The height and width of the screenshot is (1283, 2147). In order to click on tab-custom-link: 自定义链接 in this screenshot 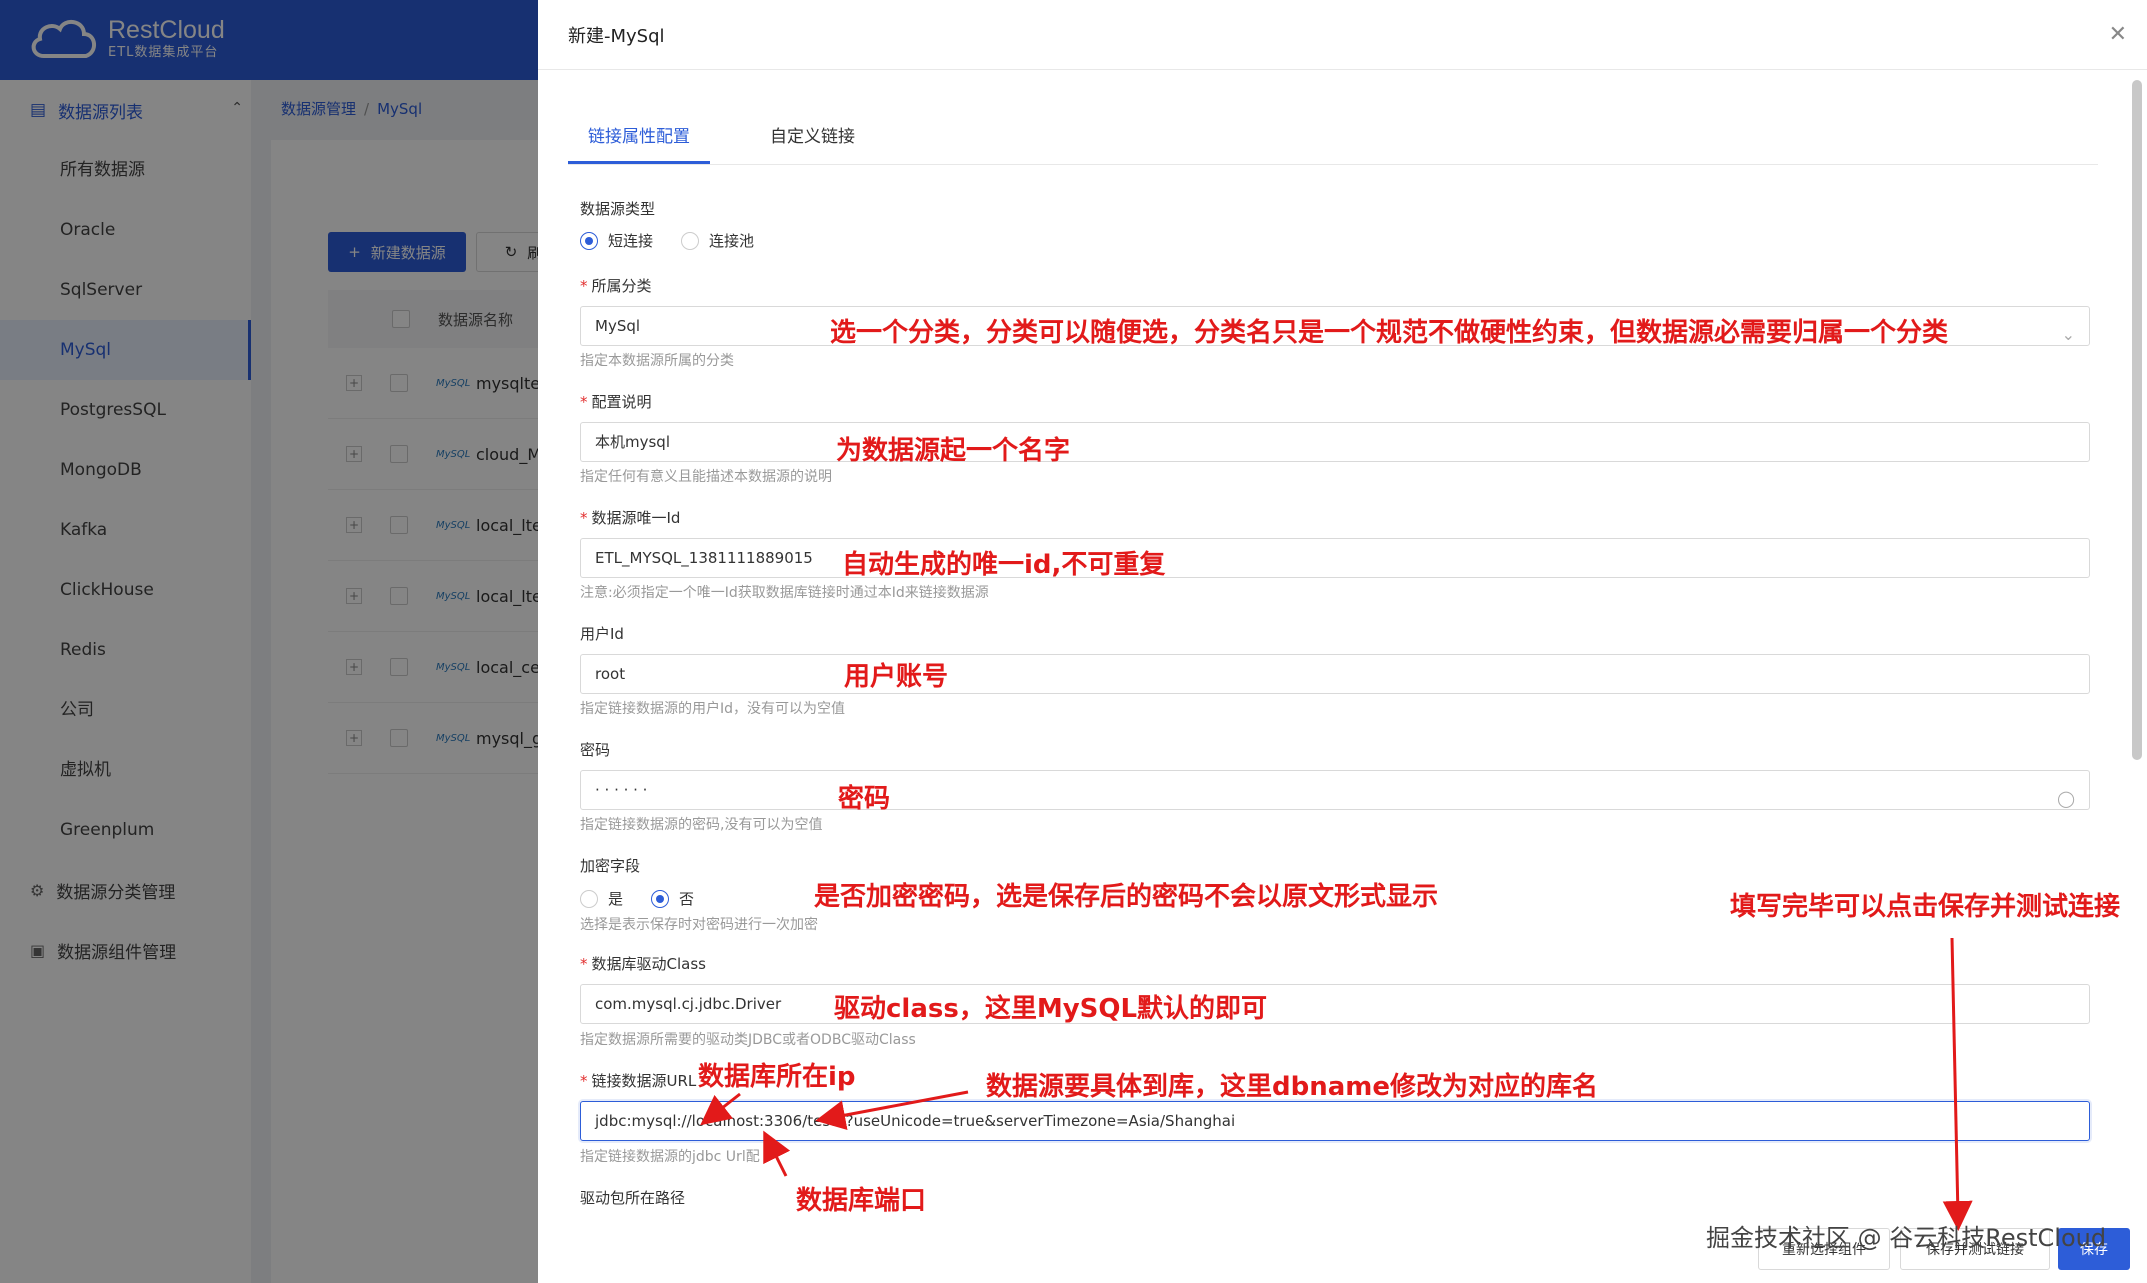, I will do `click(812, 137)`.